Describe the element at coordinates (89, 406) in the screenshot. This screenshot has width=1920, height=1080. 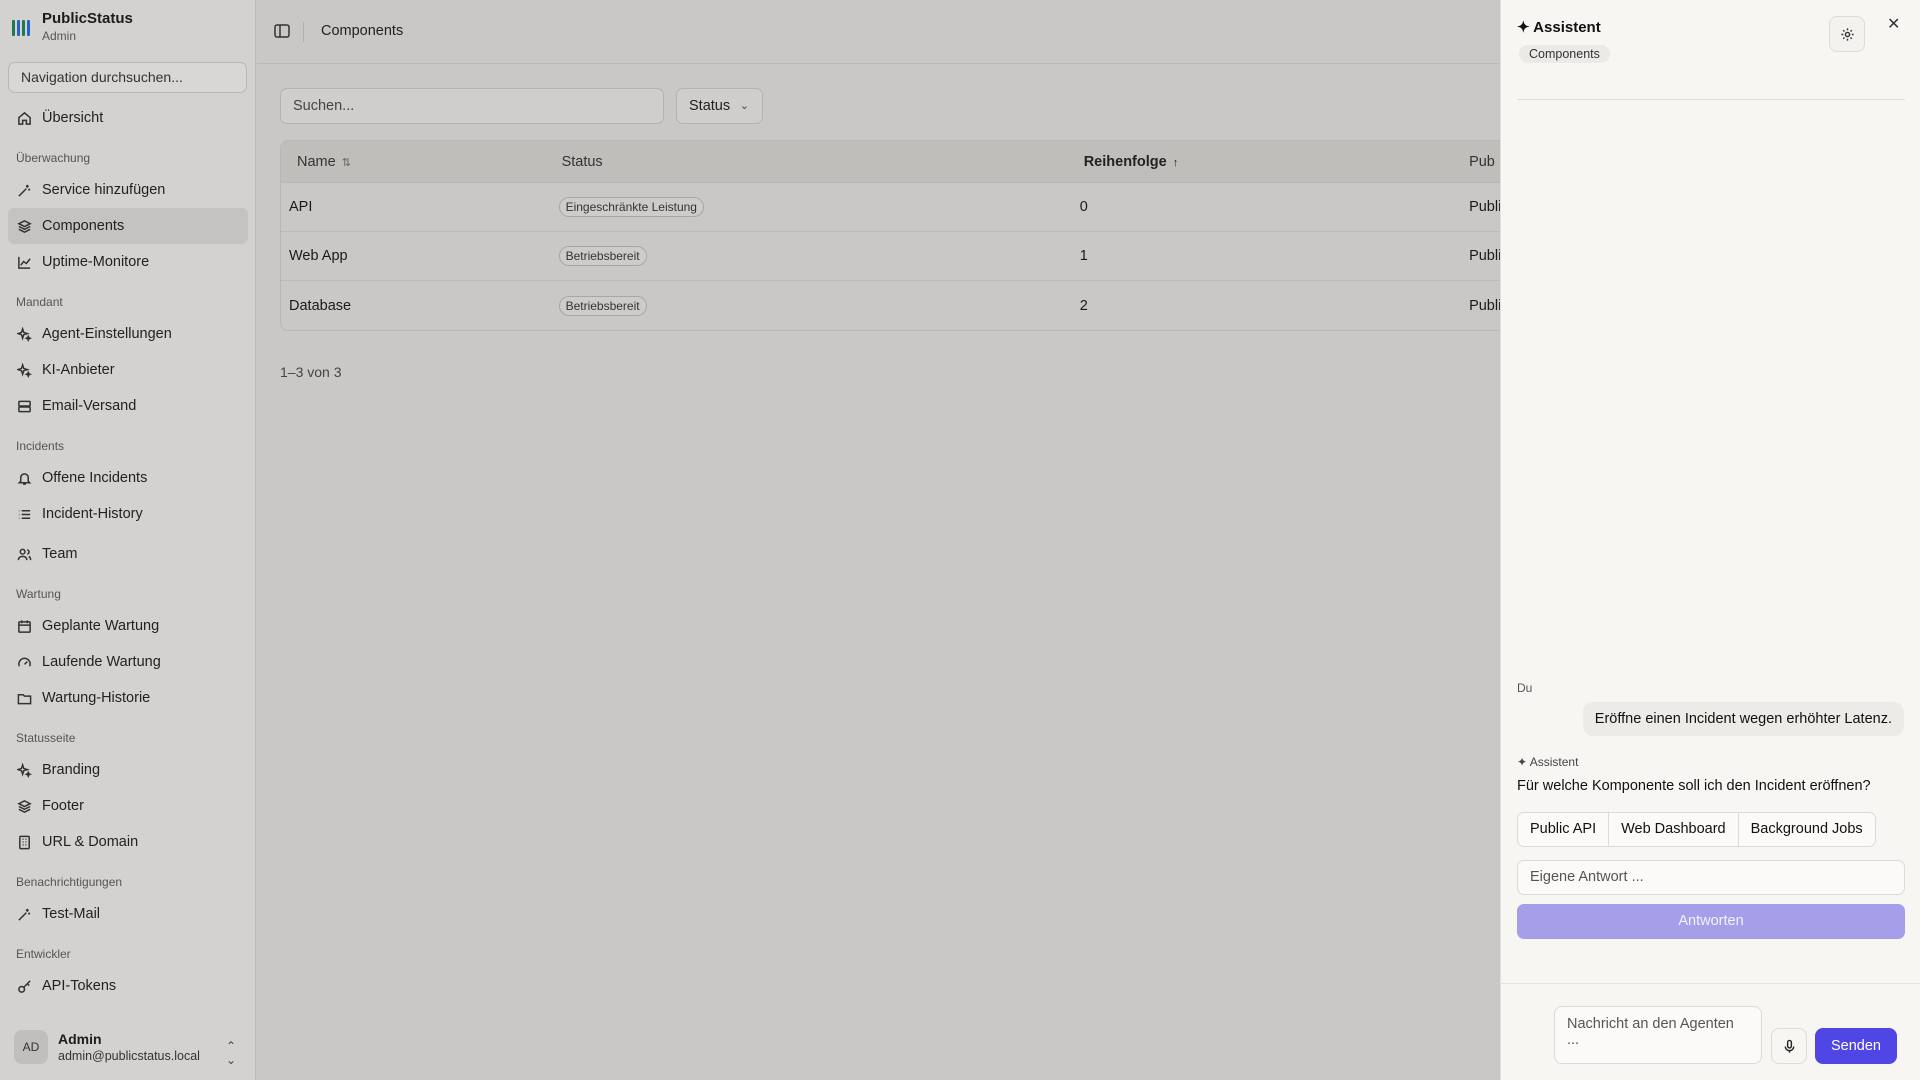
I see `sidebar-item-label: Email-Versand` at that location.